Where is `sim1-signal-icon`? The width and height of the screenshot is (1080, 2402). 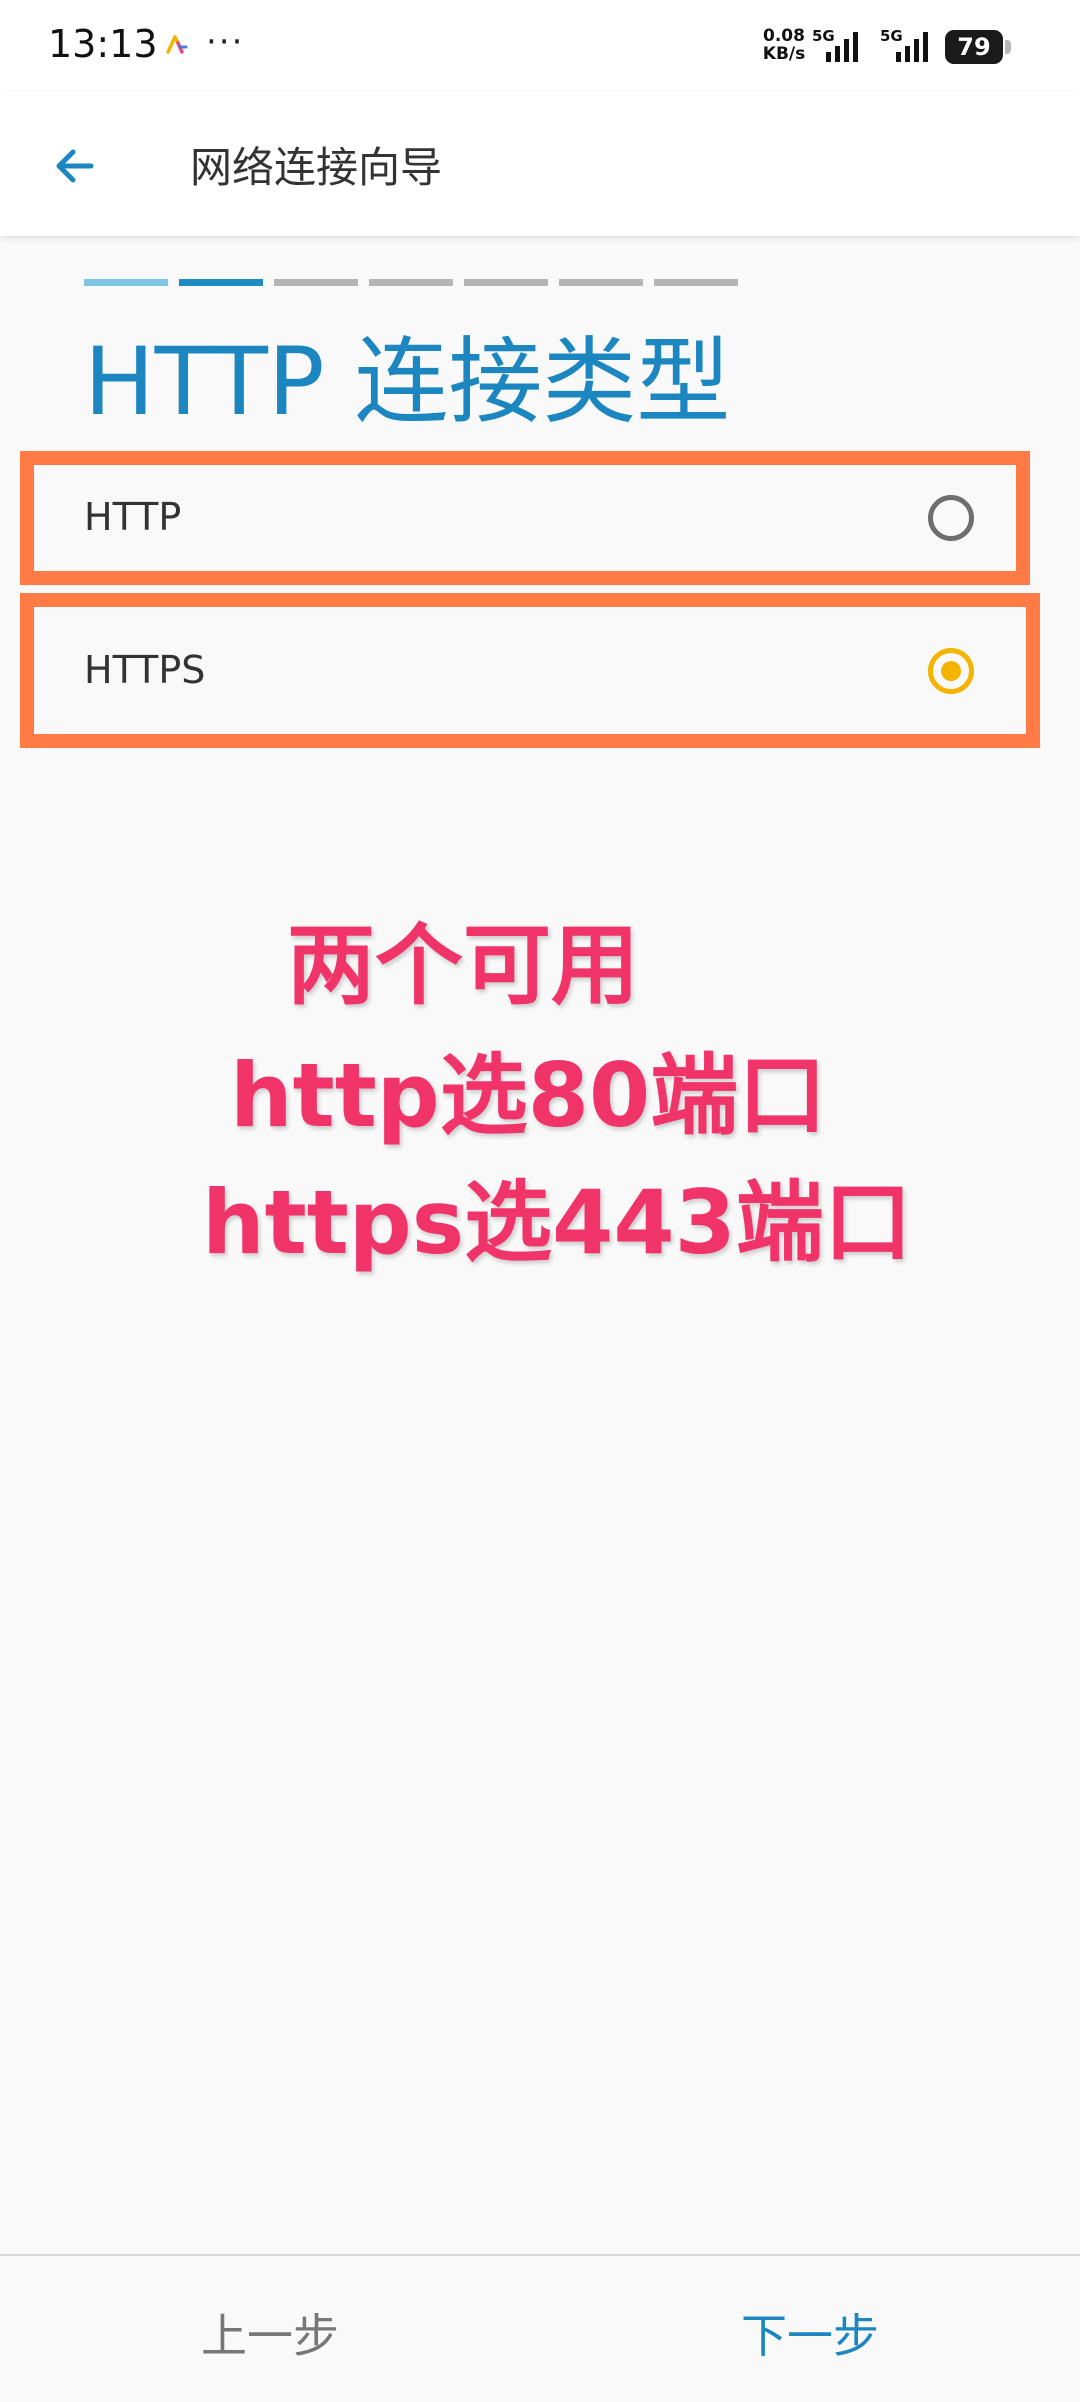
sim1-signal-icon is located at coordinates (842, 47).